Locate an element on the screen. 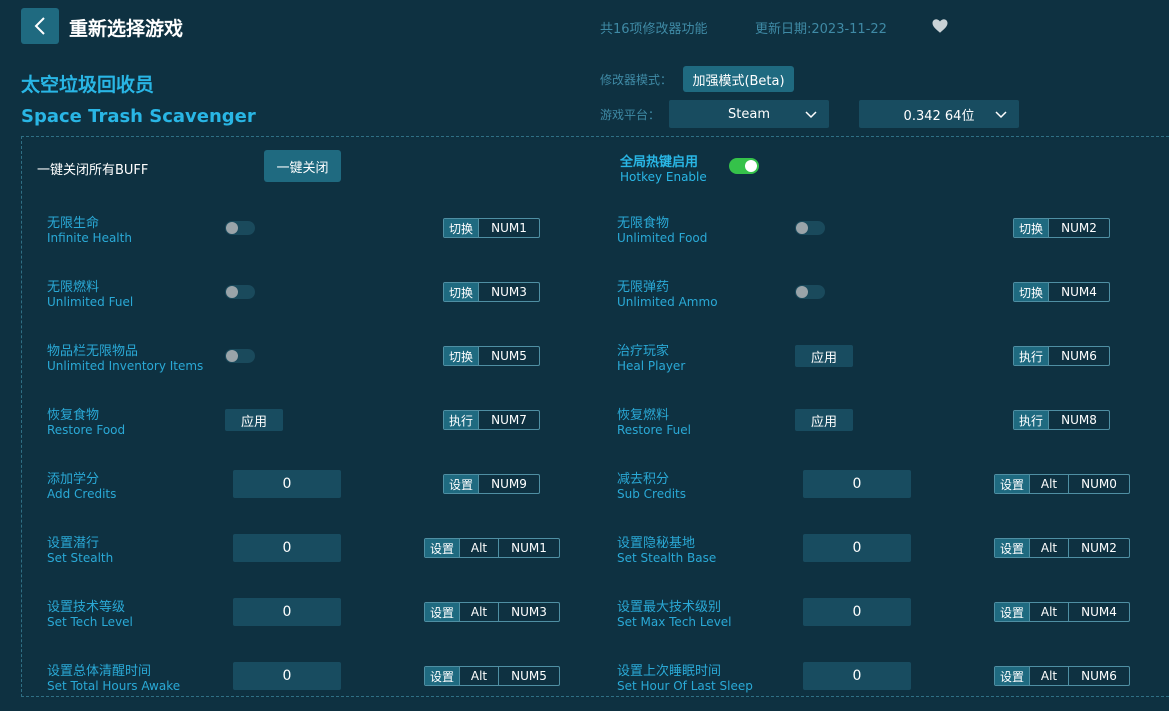 The height and width of the screenshot is (711, 1169). feature-label-en: Unlimited Fuel is located at coordinates (90, 302).